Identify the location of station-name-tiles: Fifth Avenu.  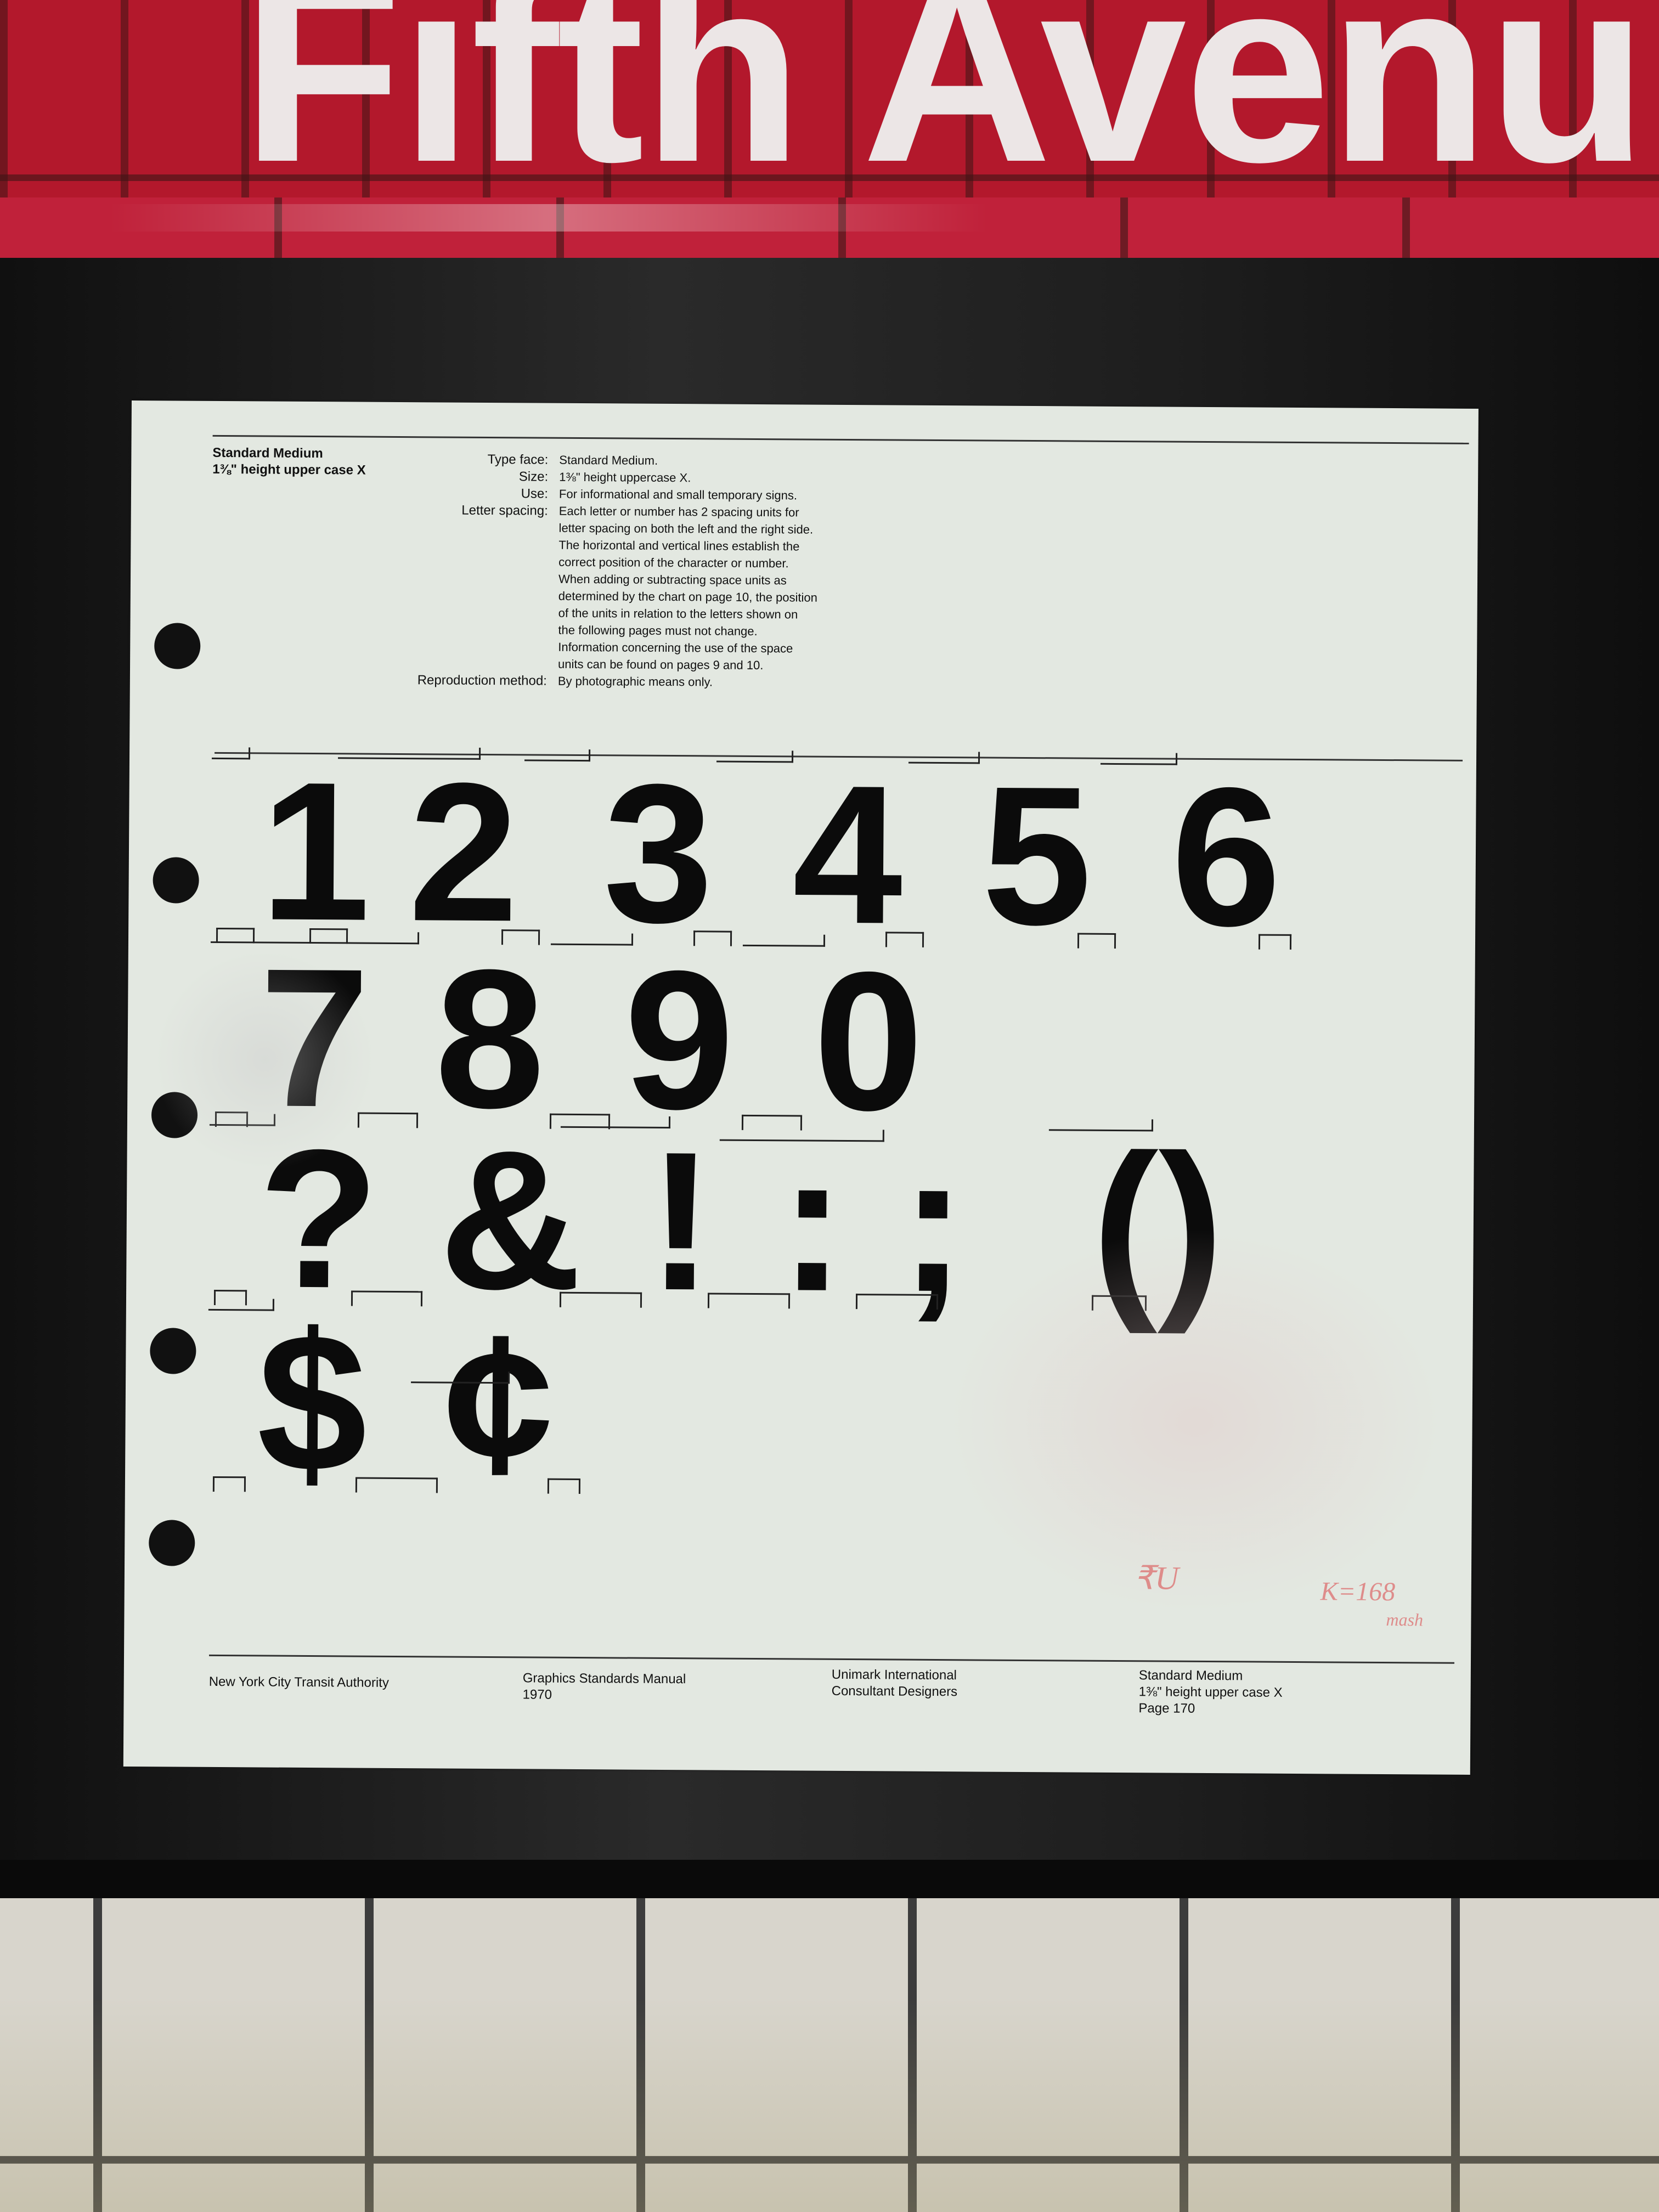
(830, 129).